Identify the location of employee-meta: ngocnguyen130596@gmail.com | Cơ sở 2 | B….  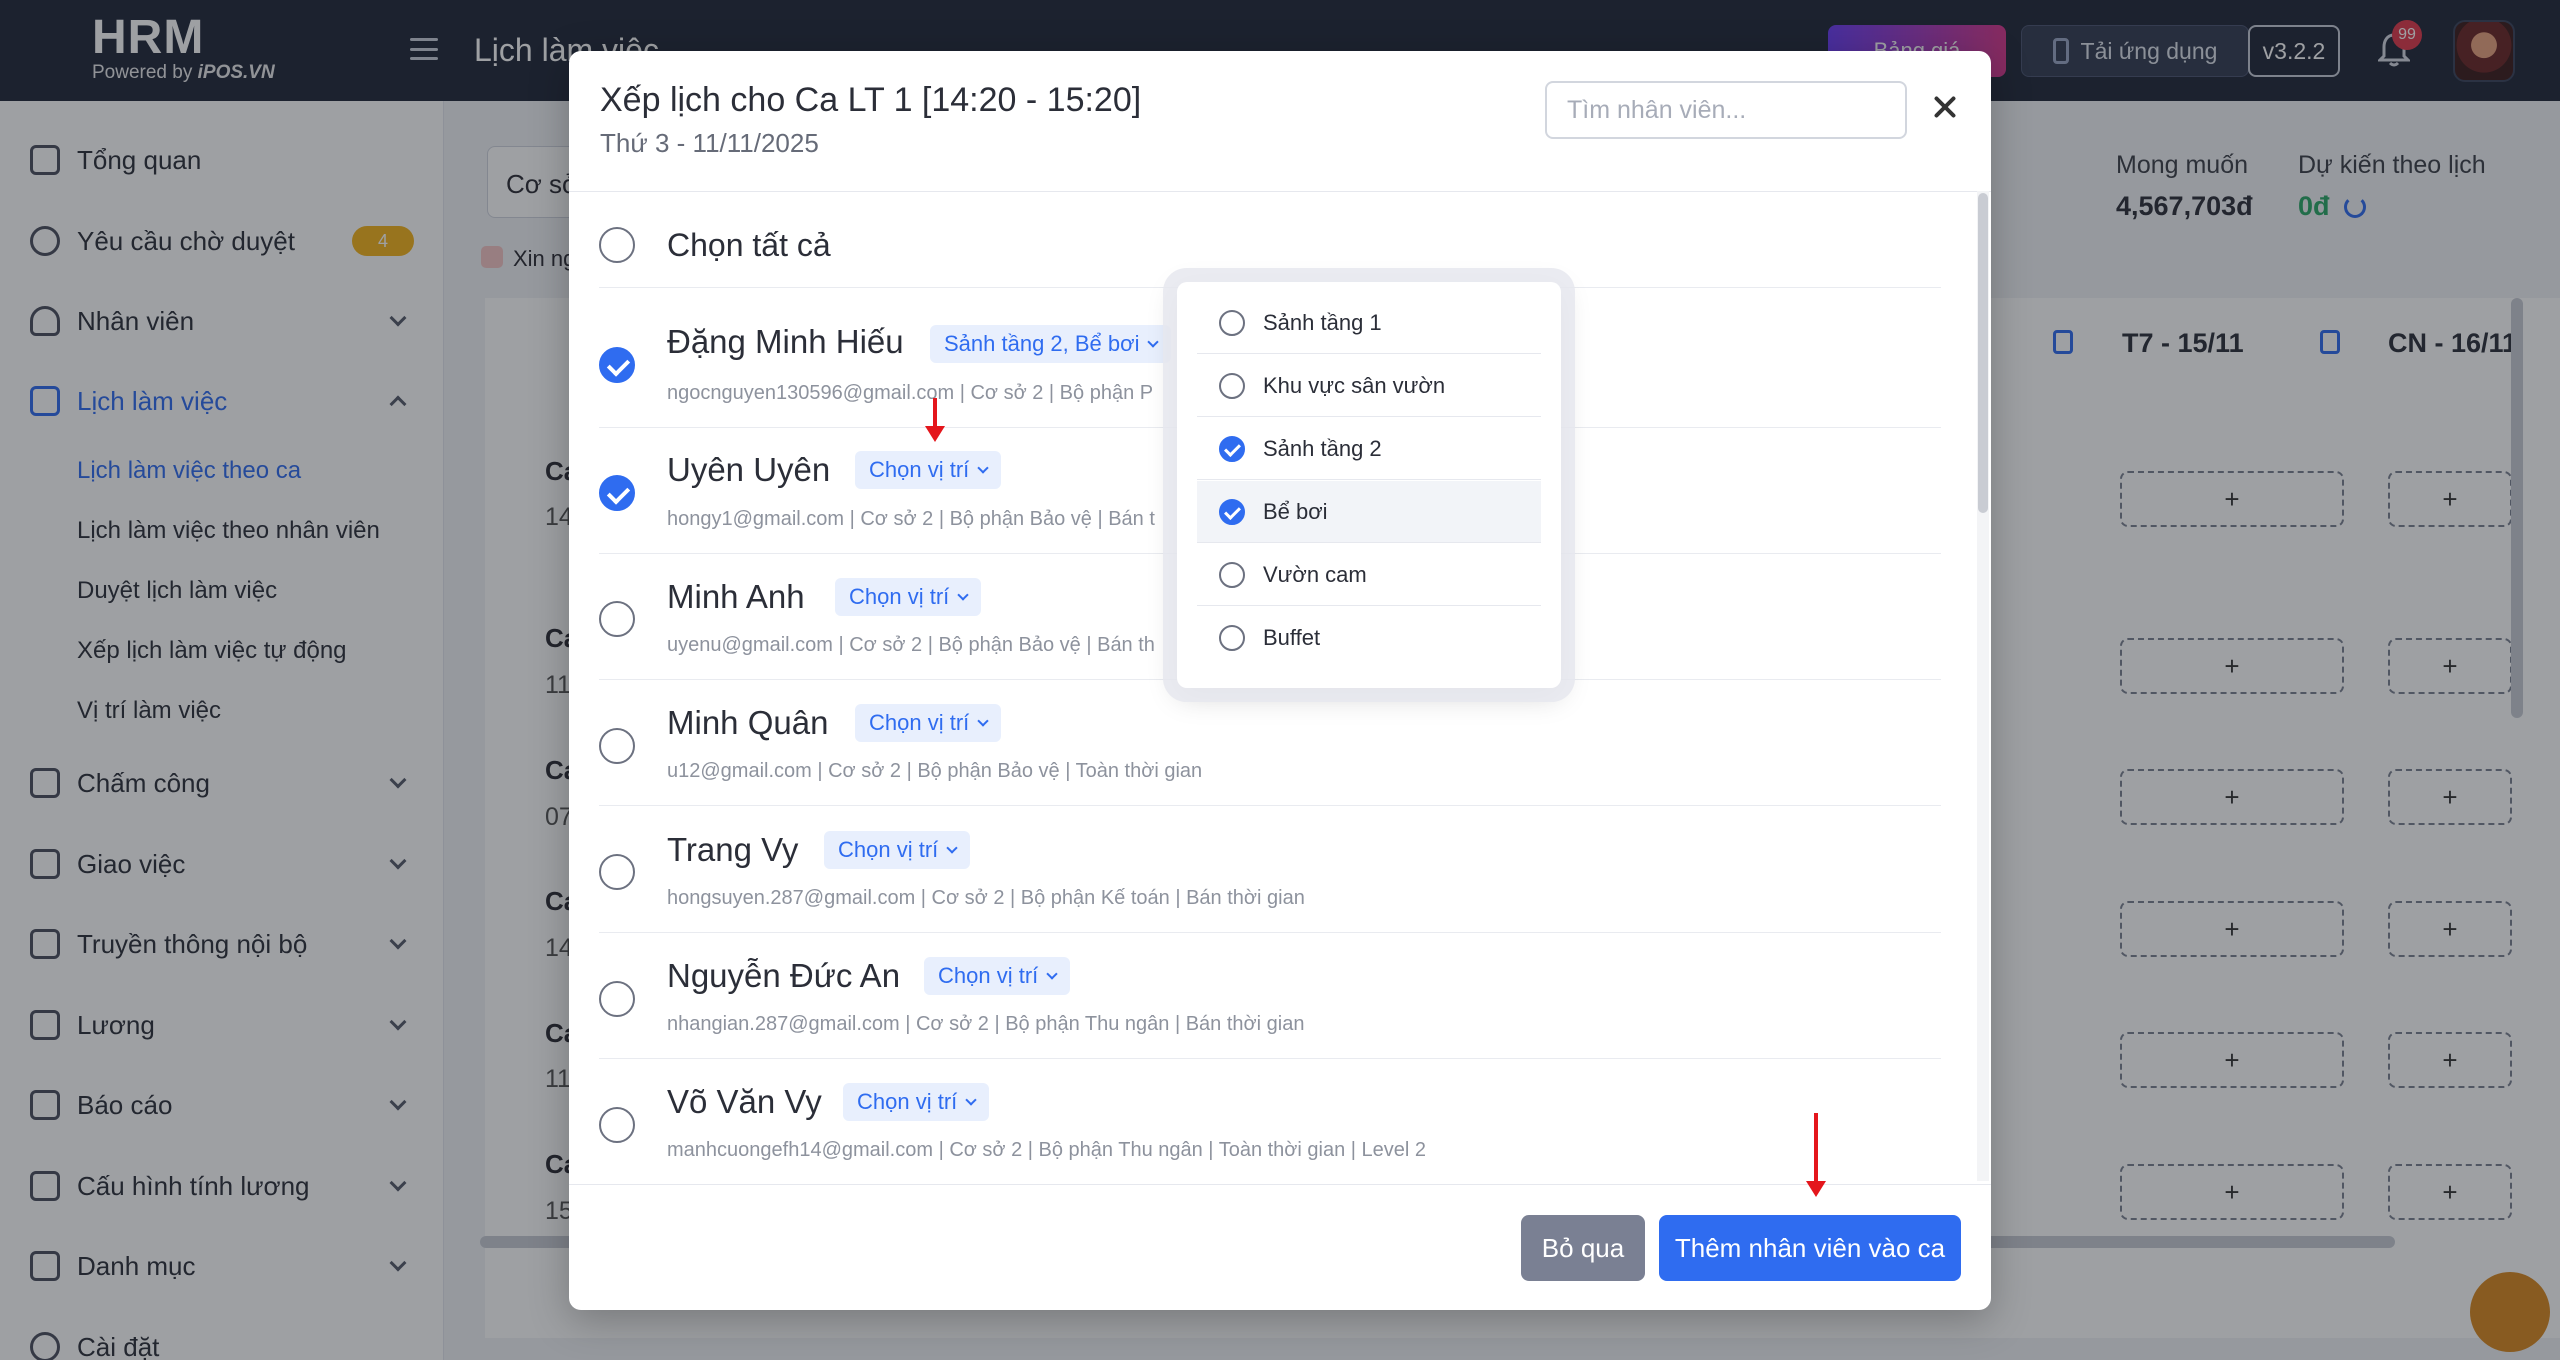
(910, 393).